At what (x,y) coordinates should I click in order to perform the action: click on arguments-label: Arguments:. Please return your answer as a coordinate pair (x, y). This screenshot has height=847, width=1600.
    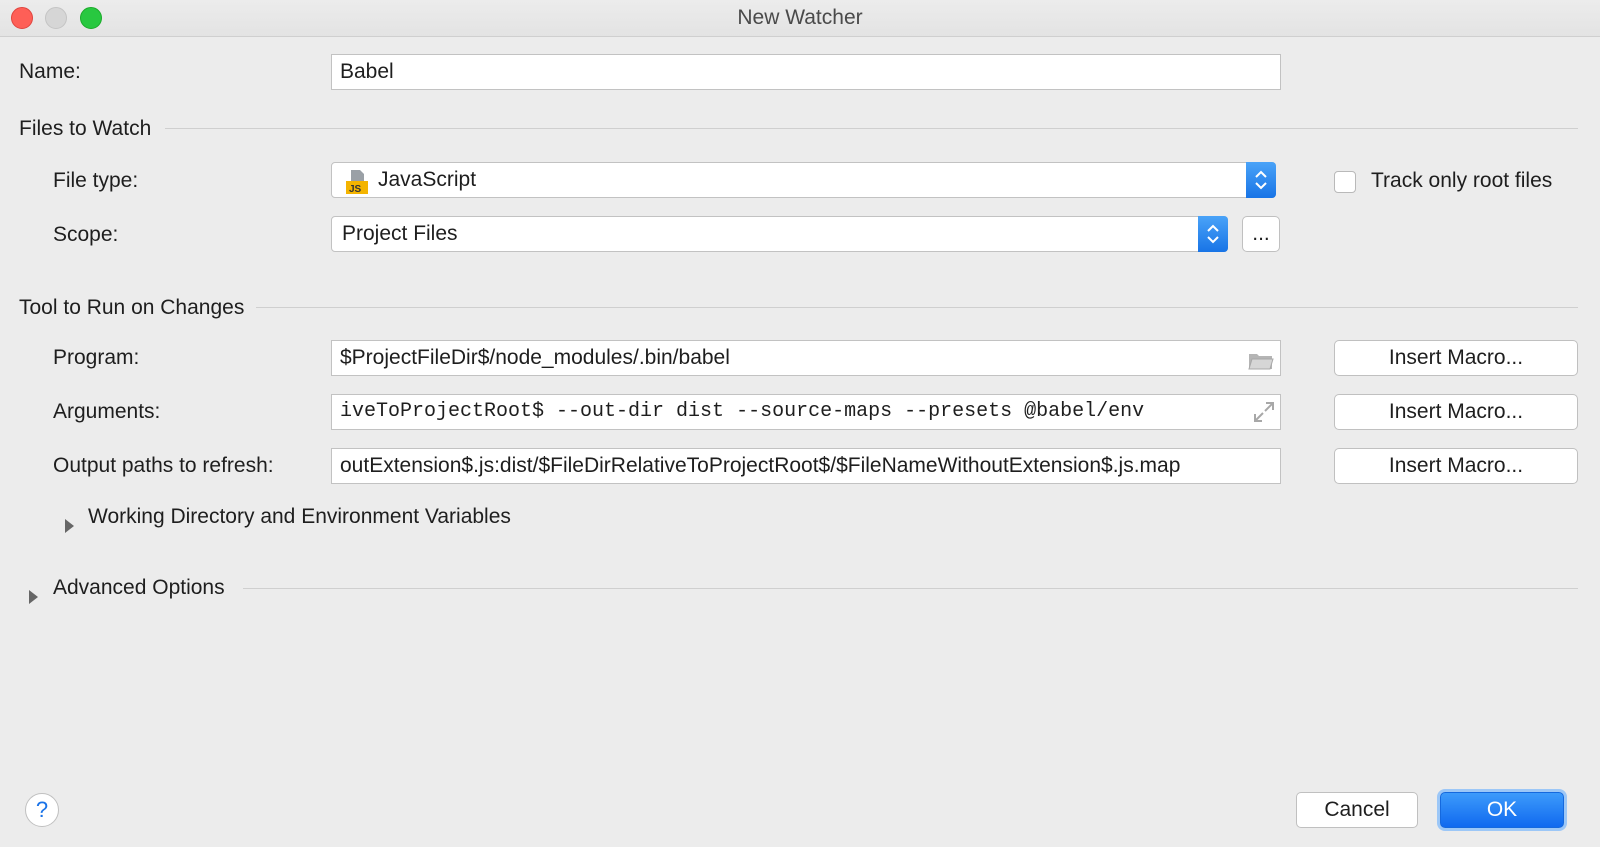
    Looking at the image, I should click on (107, 411).